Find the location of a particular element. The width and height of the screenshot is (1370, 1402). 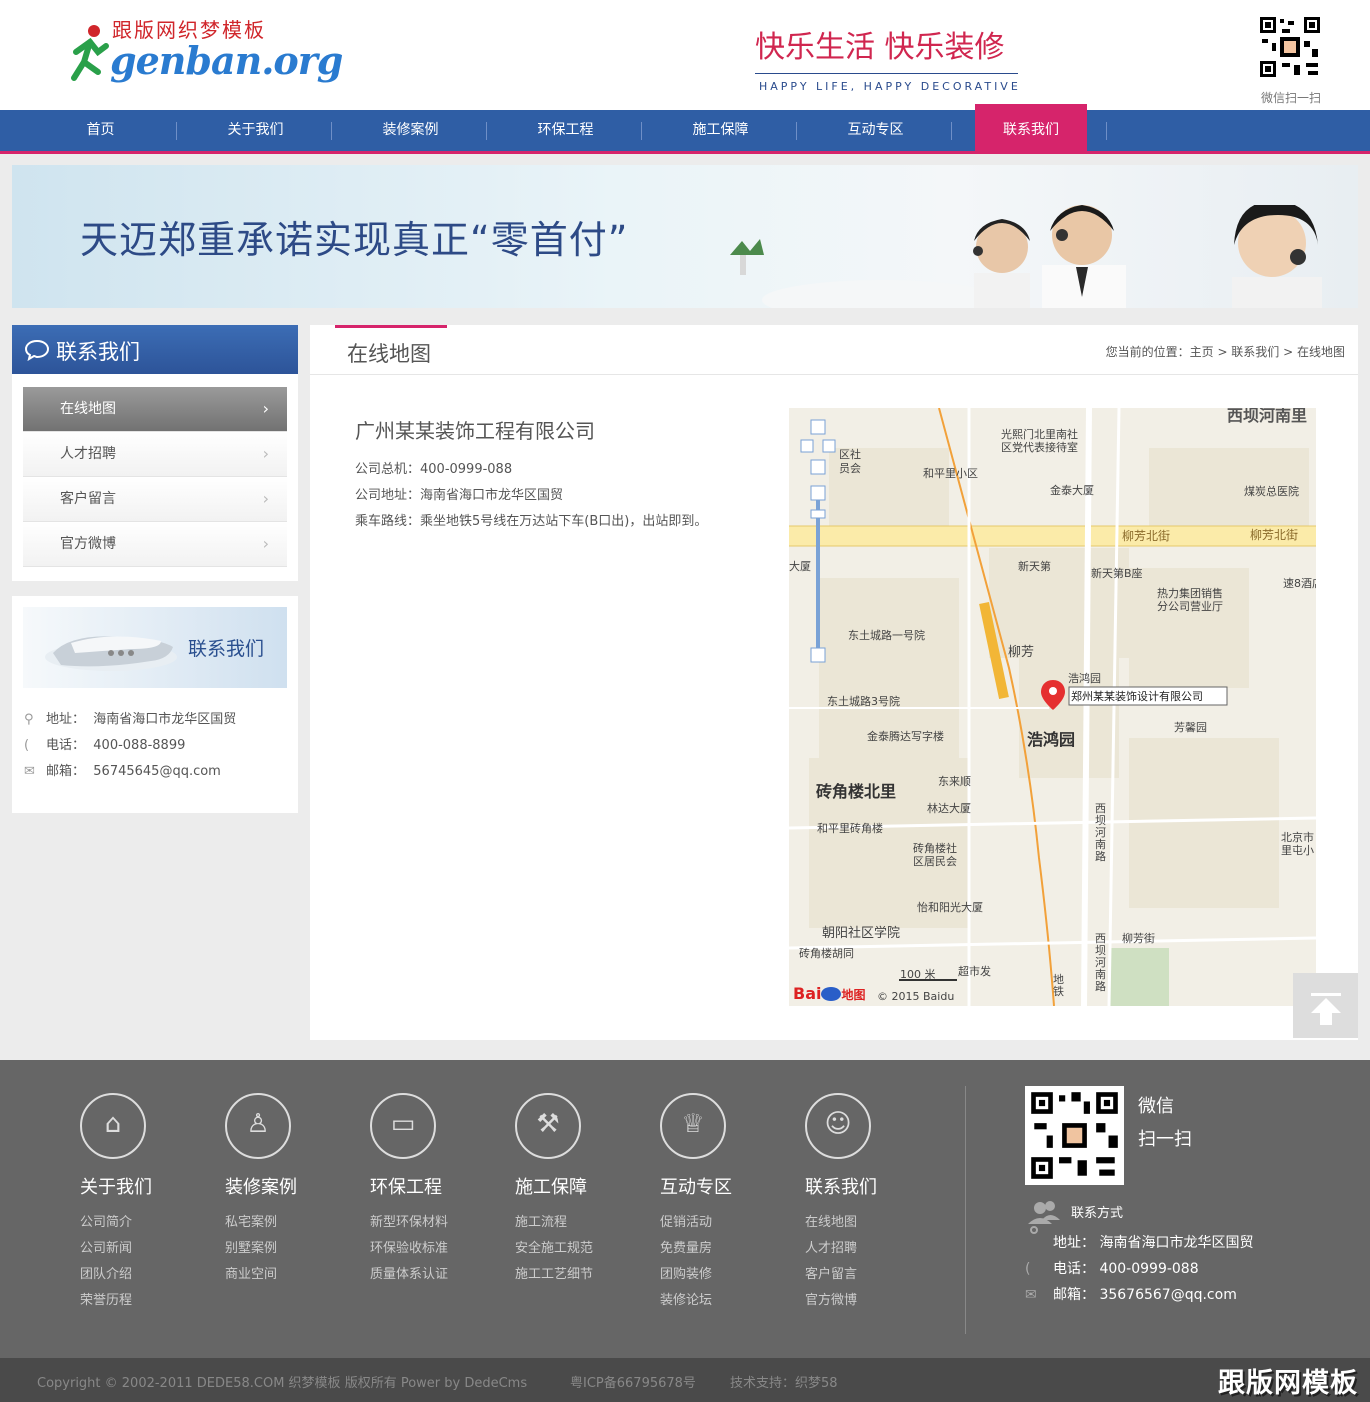

footer-column-title: 施工保障 is located at coordinates (551, 1186).